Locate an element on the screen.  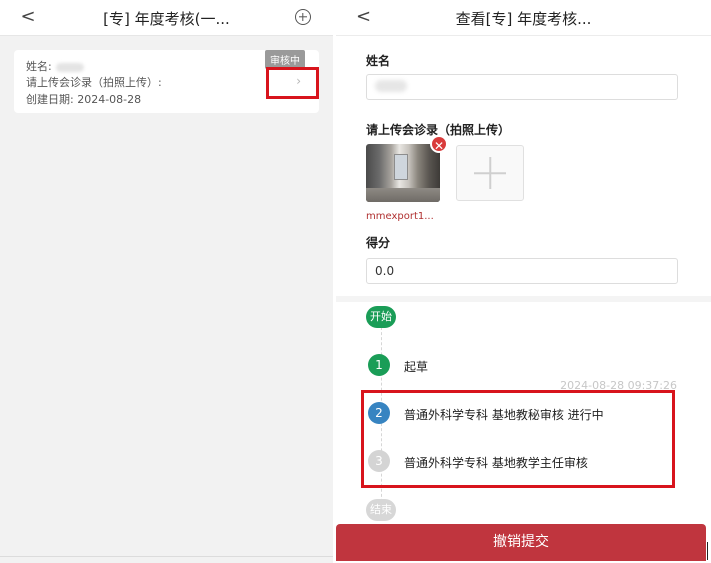
timeline-start-node: 开始 is located at coordinates (381, 317).